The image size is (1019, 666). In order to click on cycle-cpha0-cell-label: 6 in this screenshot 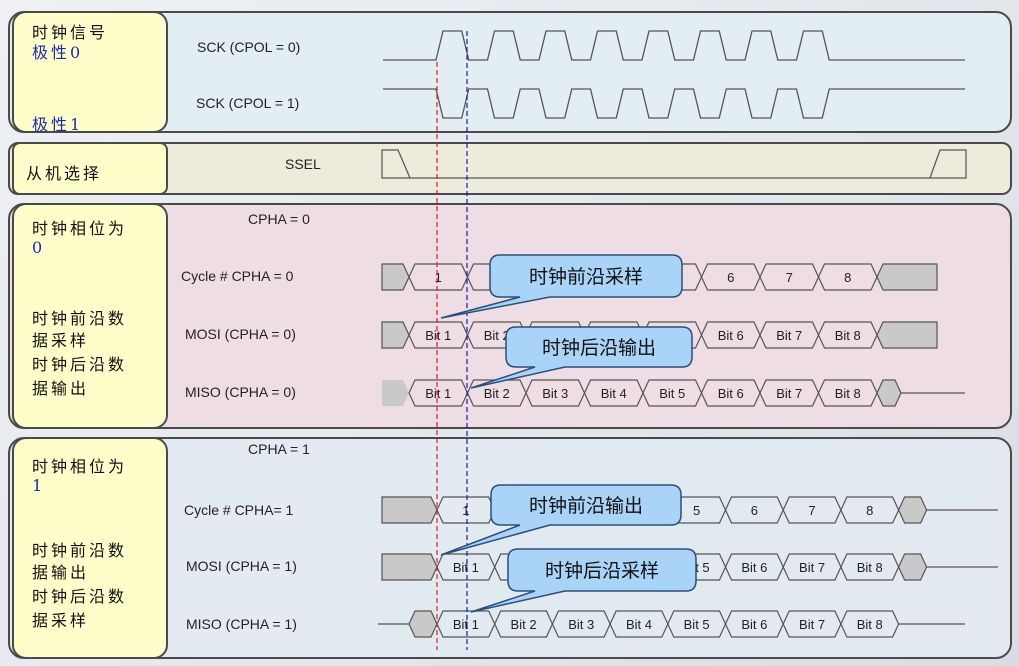, I will do `click(730, 277)`.